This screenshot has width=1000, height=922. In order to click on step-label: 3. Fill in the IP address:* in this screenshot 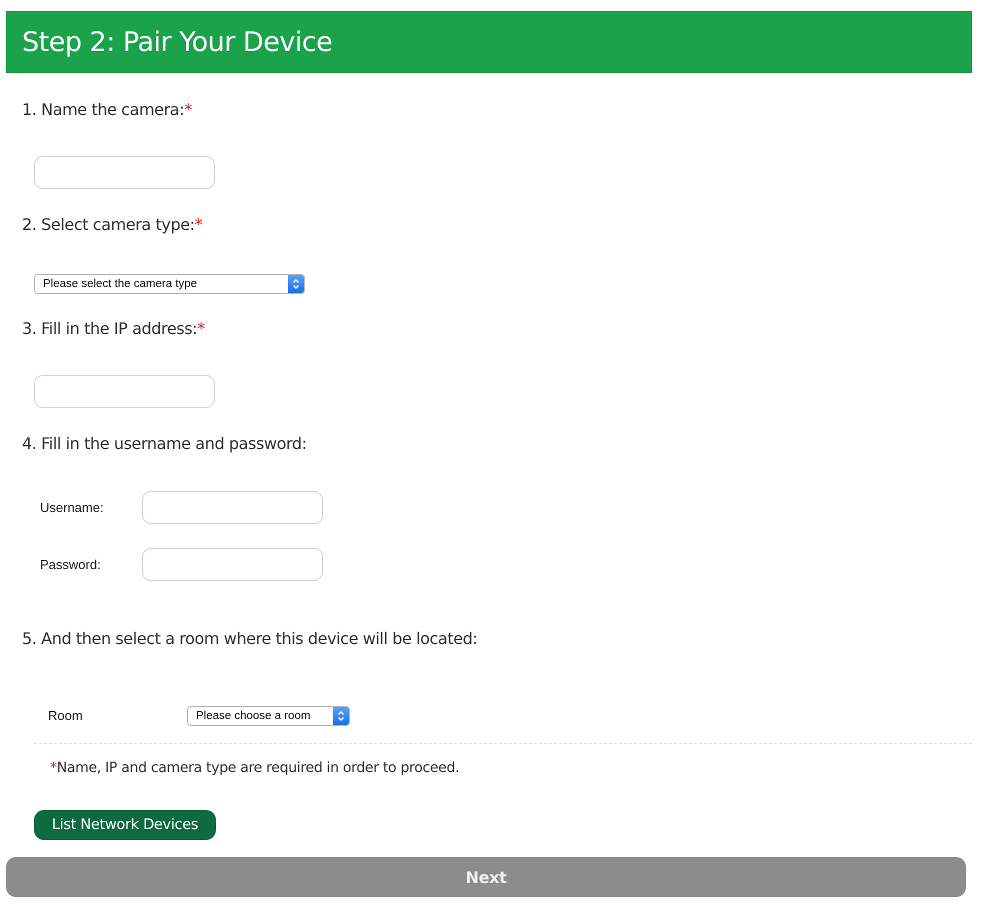, I will do `click(114, 329)`.